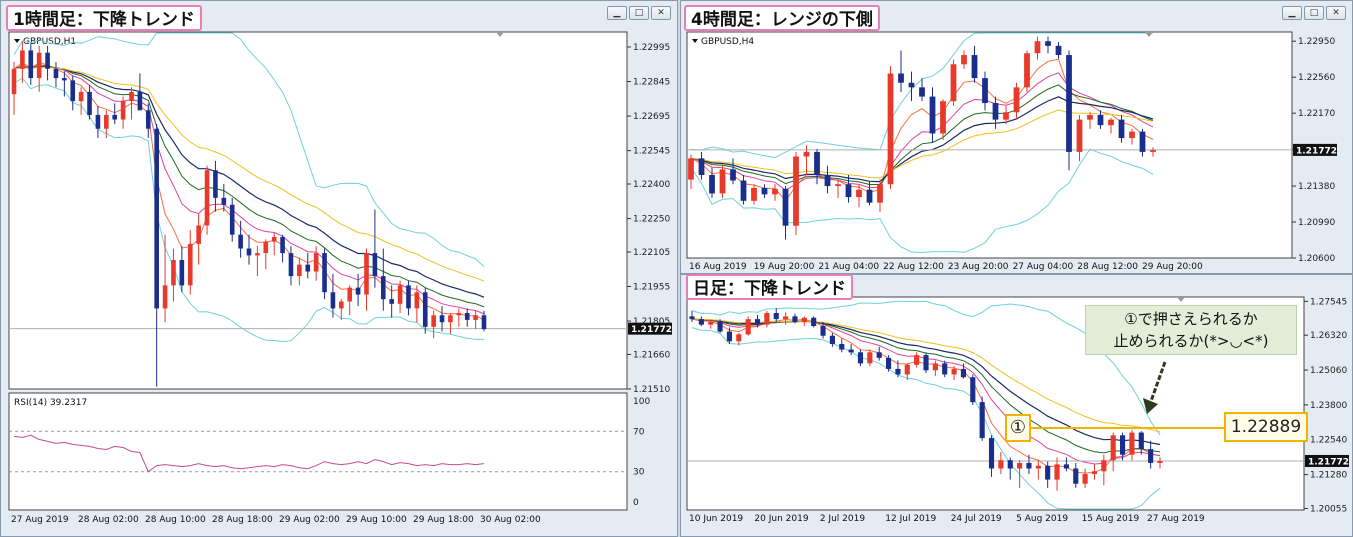 Image resolution: width=1353 pixels, height=537 pixels. What do you see at coordinates (651, 288) in the screenshot?
I see `chart1-y-tick-label: 1.21955` at bounding box center [651, 288].